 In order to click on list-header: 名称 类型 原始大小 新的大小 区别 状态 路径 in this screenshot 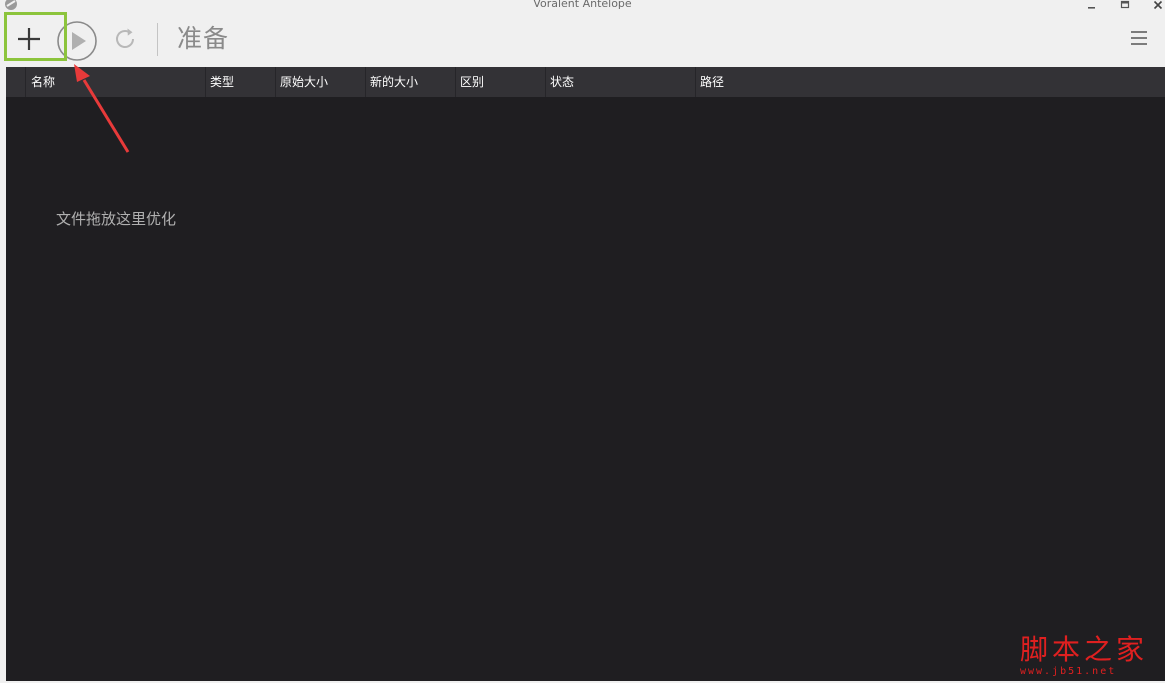, I will do `click(585, 82)`.